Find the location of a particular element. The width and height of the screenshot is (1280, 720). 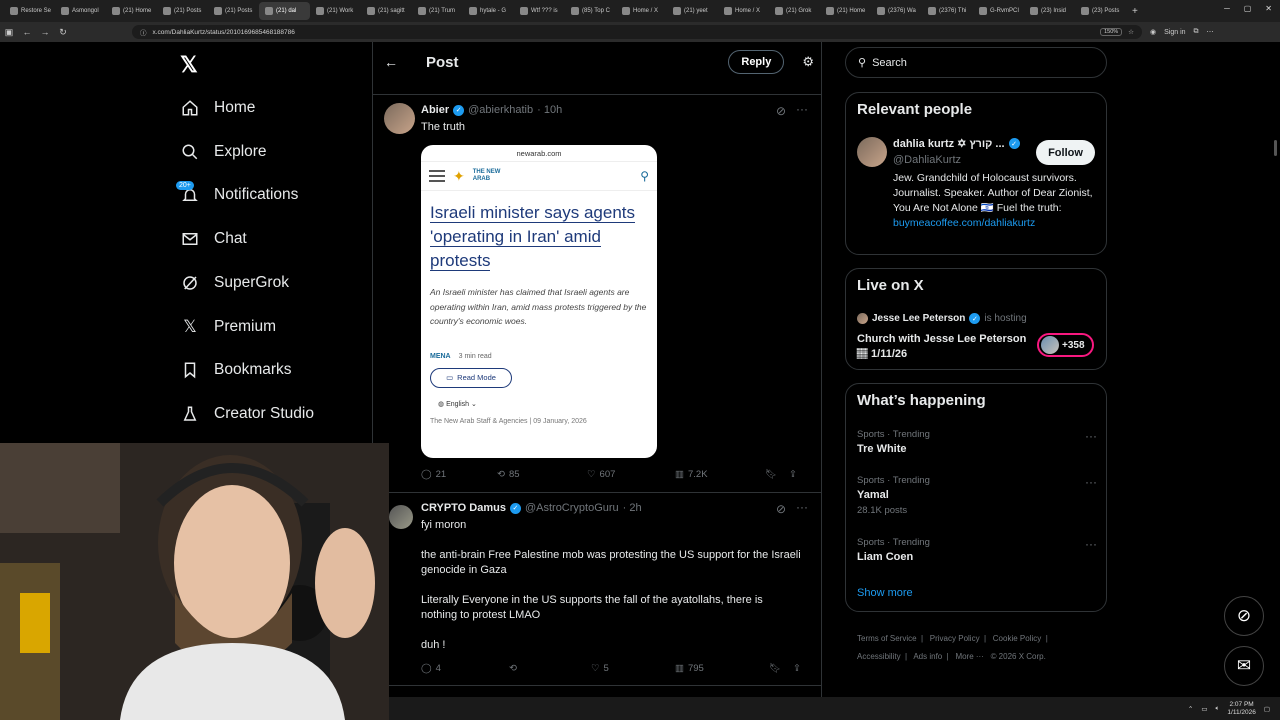

browser-tab: (21) Trum is located at coordinates (437, 11).